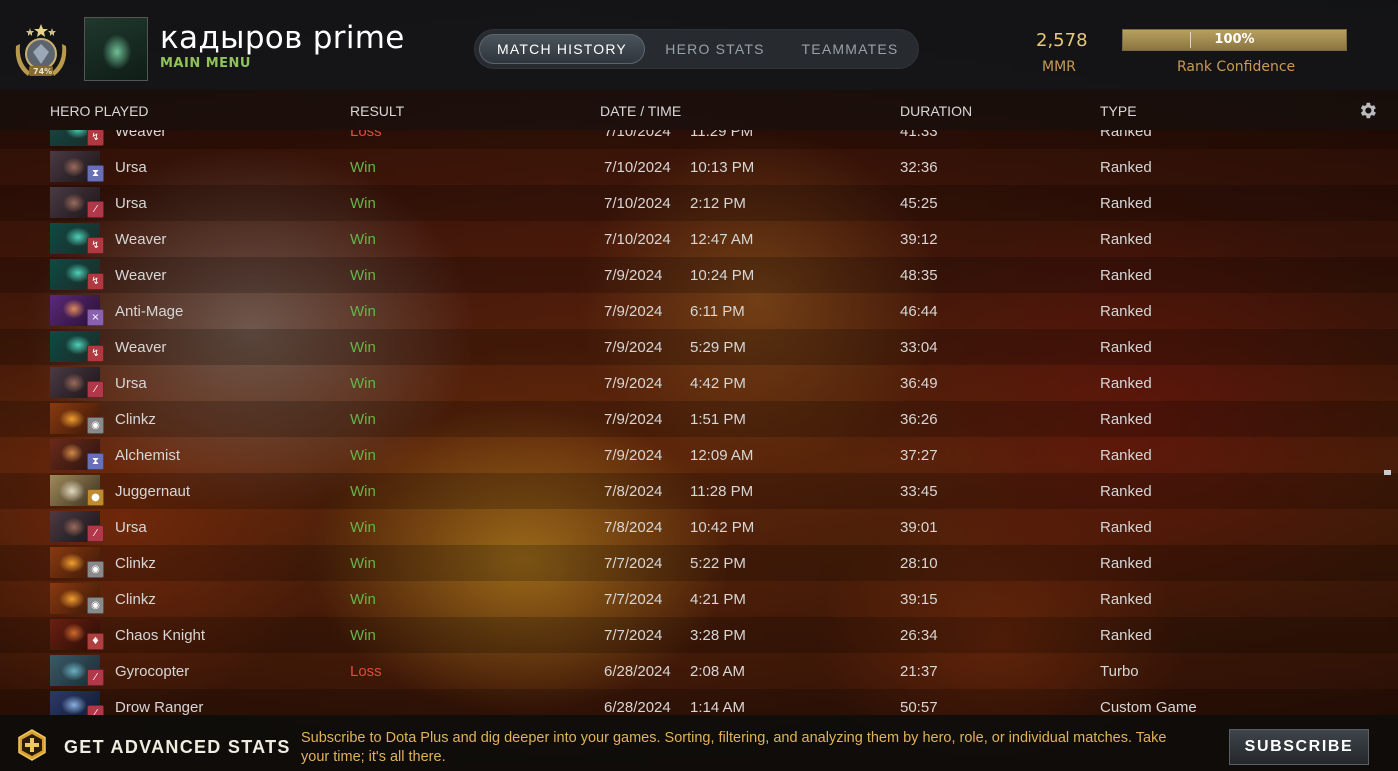 The width and height of the screenshot is (1398, 771). Describe the element at coordinates (699, 167) in the screenshot. I see `match-row: ⧗ Ursa Win 7/10/2024 10:13 PM 32:36 Ranked` at that location.